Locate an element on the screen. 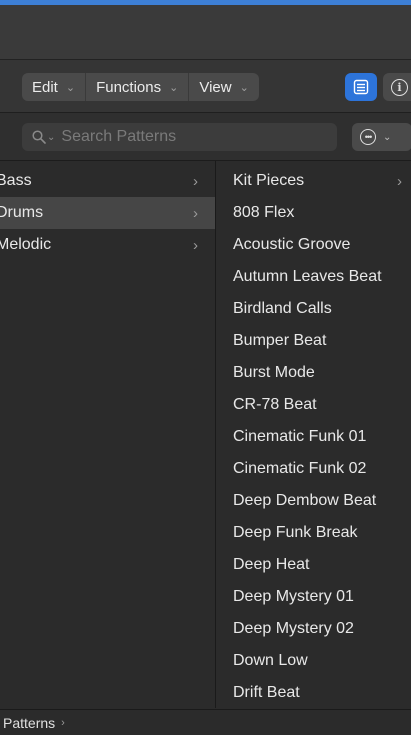 The image size is (411, 735). pattern-item: Deep Mystery 01 is located at coordinates (313, 597).